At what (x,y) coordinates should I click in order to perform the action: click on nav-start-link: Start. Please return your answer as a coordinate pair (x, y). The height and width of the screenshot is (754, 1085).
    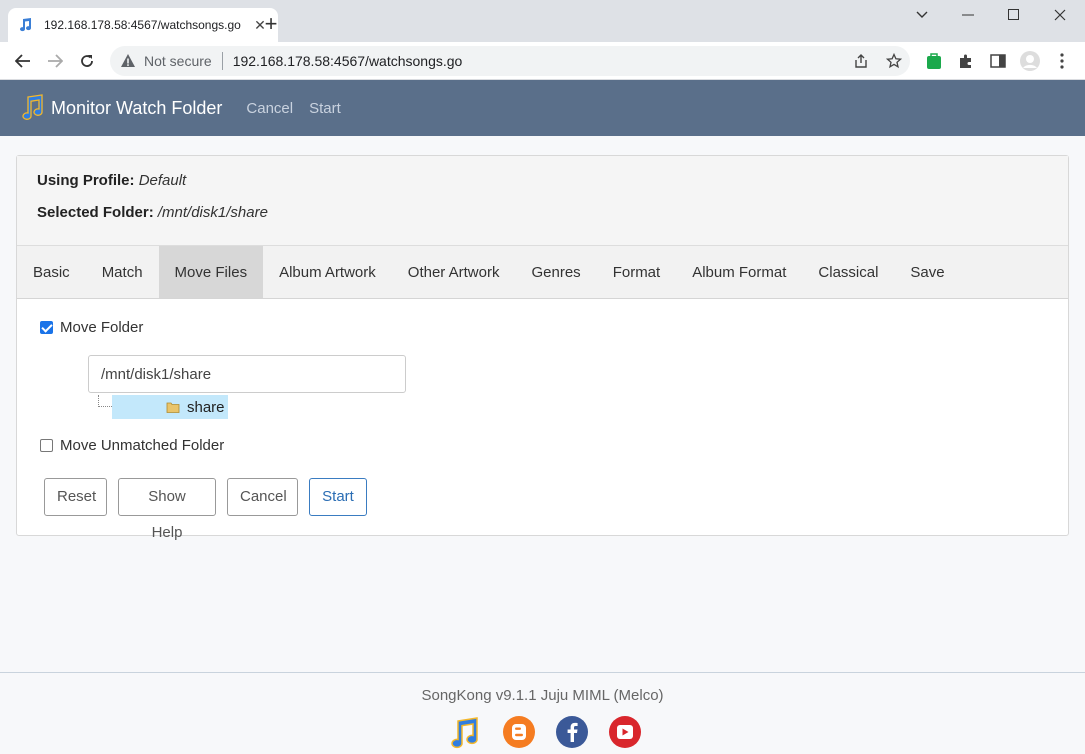
    Looking at the image, I should click on (325, 108).